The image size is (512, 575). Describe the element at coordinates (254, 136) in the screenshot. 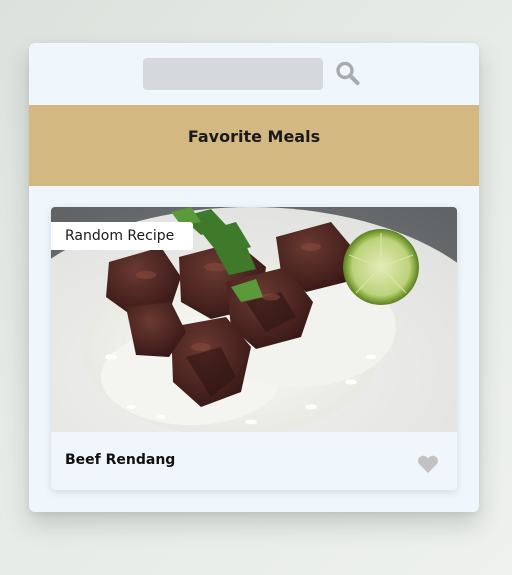

I see `favorite-meals-title: Favorite Meals` at that location.